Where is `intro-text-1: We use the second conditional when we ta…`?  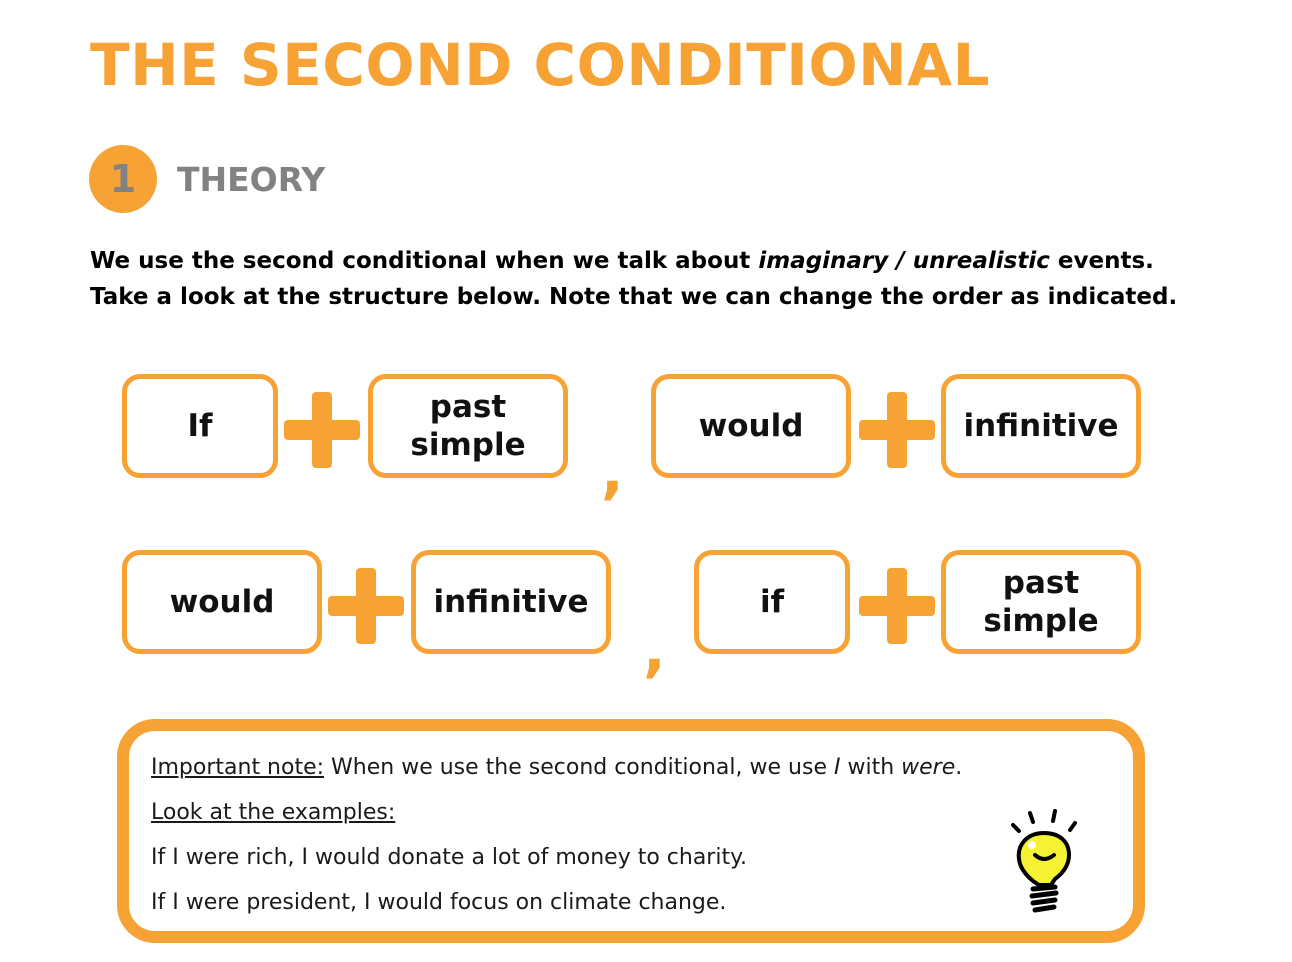 intro-text-1: We use the second conditional when we ta… is located at coordinates (424, 261).